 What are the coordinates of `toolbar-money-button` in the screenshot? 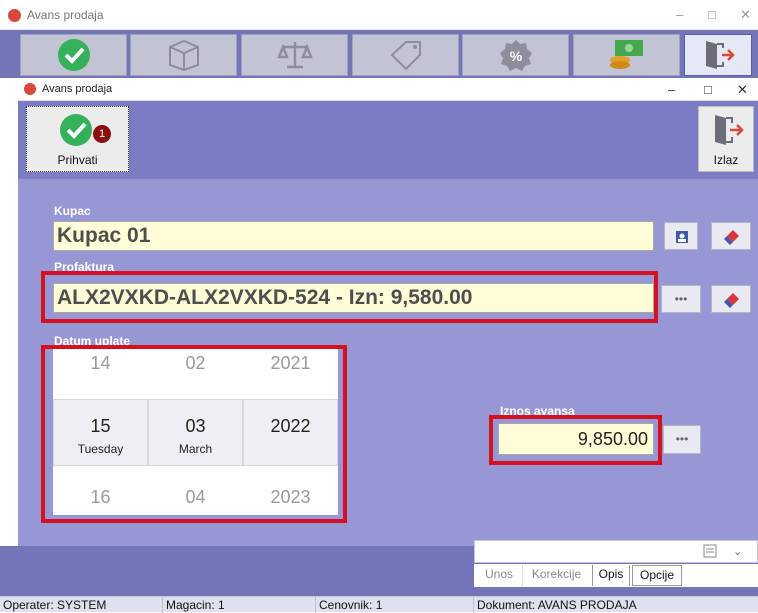 It's located at (626, 55).